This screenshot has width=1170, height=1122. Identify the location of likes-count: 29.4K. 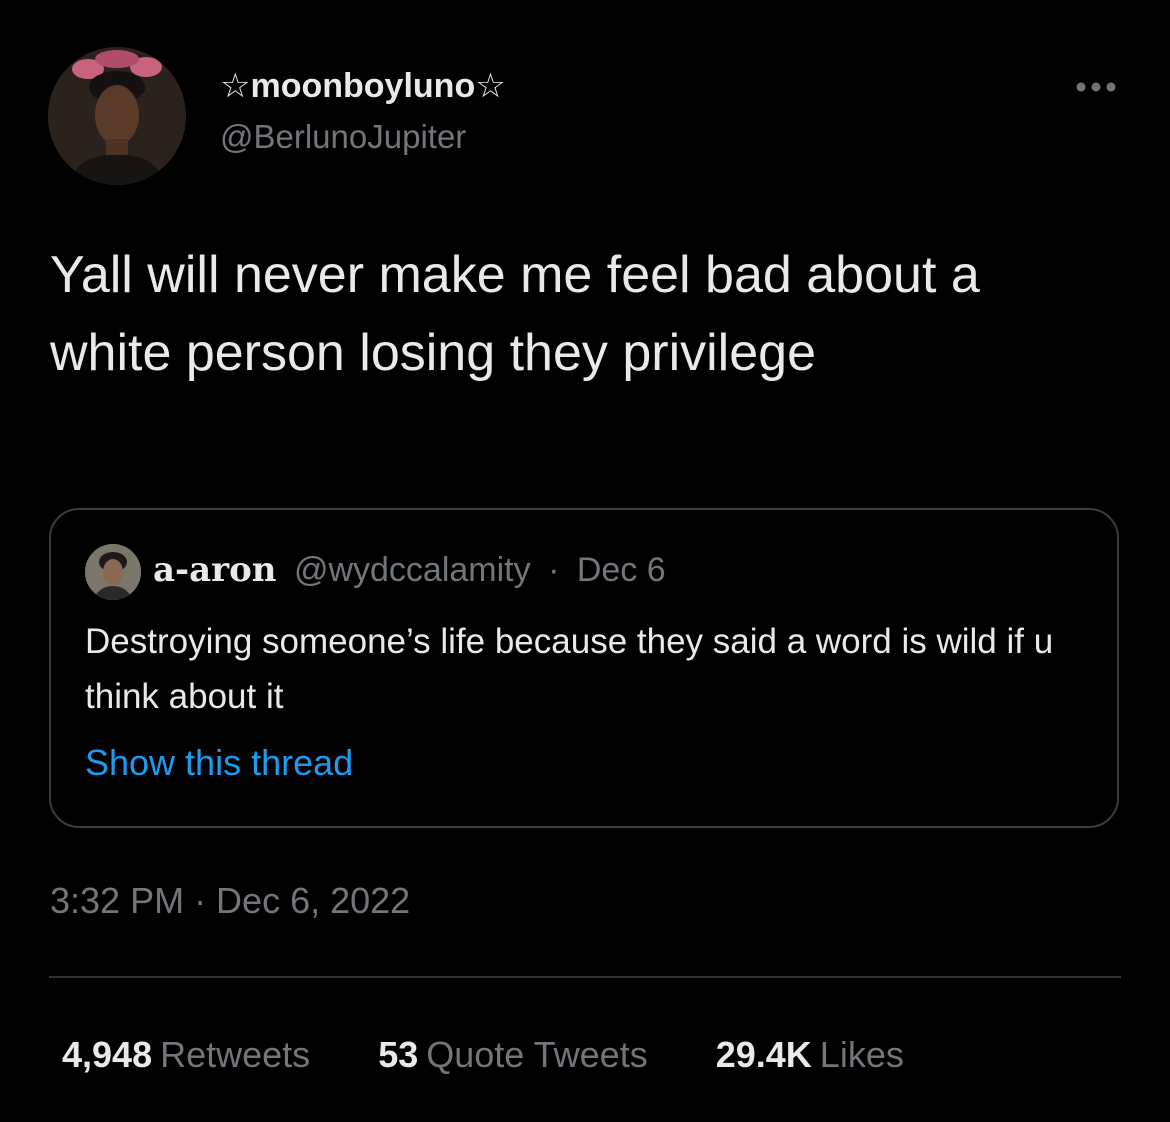
(763, 1054).